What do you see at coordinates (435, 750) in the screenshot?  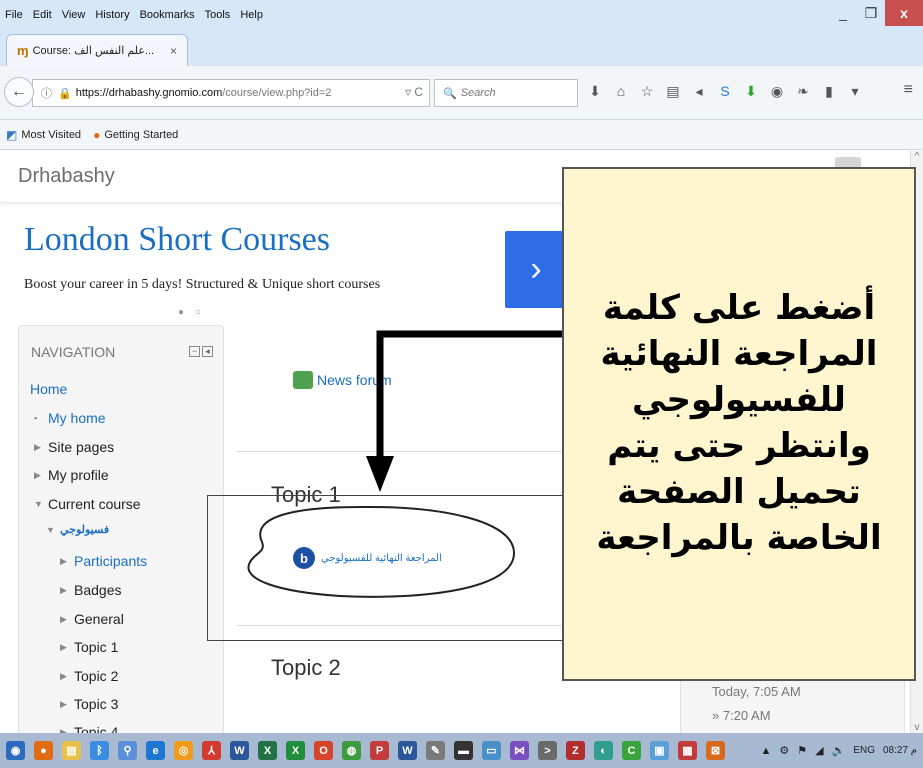 I see `paint-taskbar-icon: ✎` at bounding box center [435, 750].